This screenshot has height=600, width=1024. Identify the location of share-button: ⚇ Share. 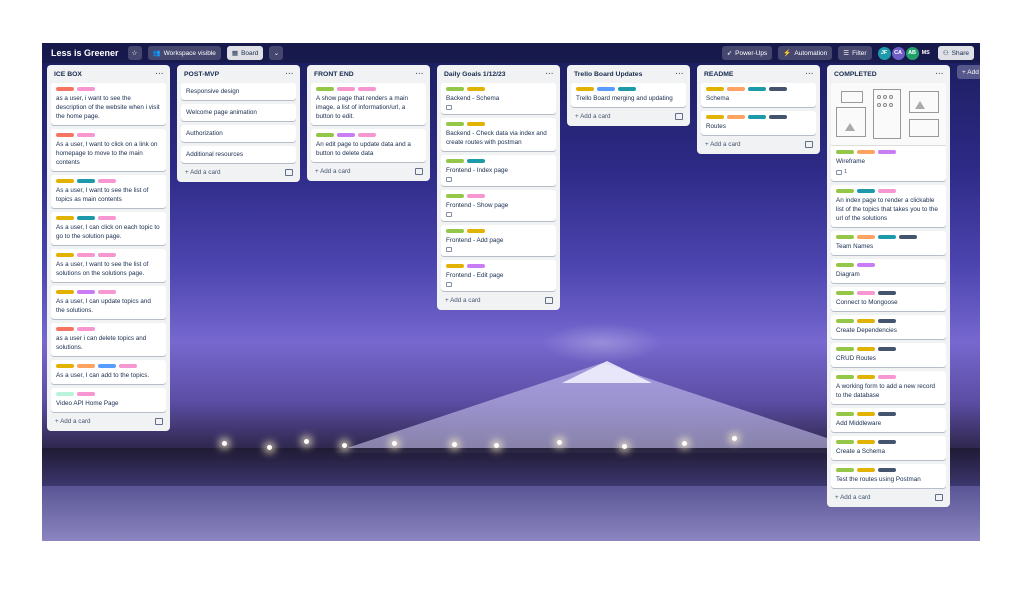
(955, 53).